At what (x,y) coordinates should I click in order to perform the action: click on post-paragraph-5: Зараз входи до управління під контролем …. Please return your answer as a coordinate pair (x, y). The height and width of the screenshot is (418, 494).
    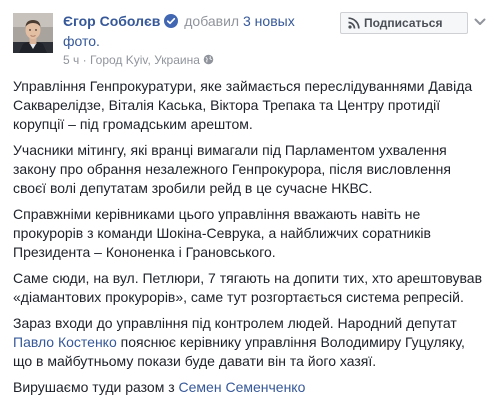
    Looking at the image, I should click on (248, 342).